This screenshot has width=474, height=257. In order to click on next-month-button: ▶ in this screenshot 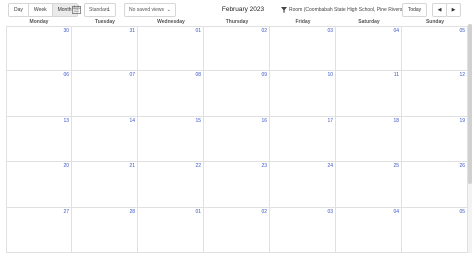, I will do `click(453, 10)`.